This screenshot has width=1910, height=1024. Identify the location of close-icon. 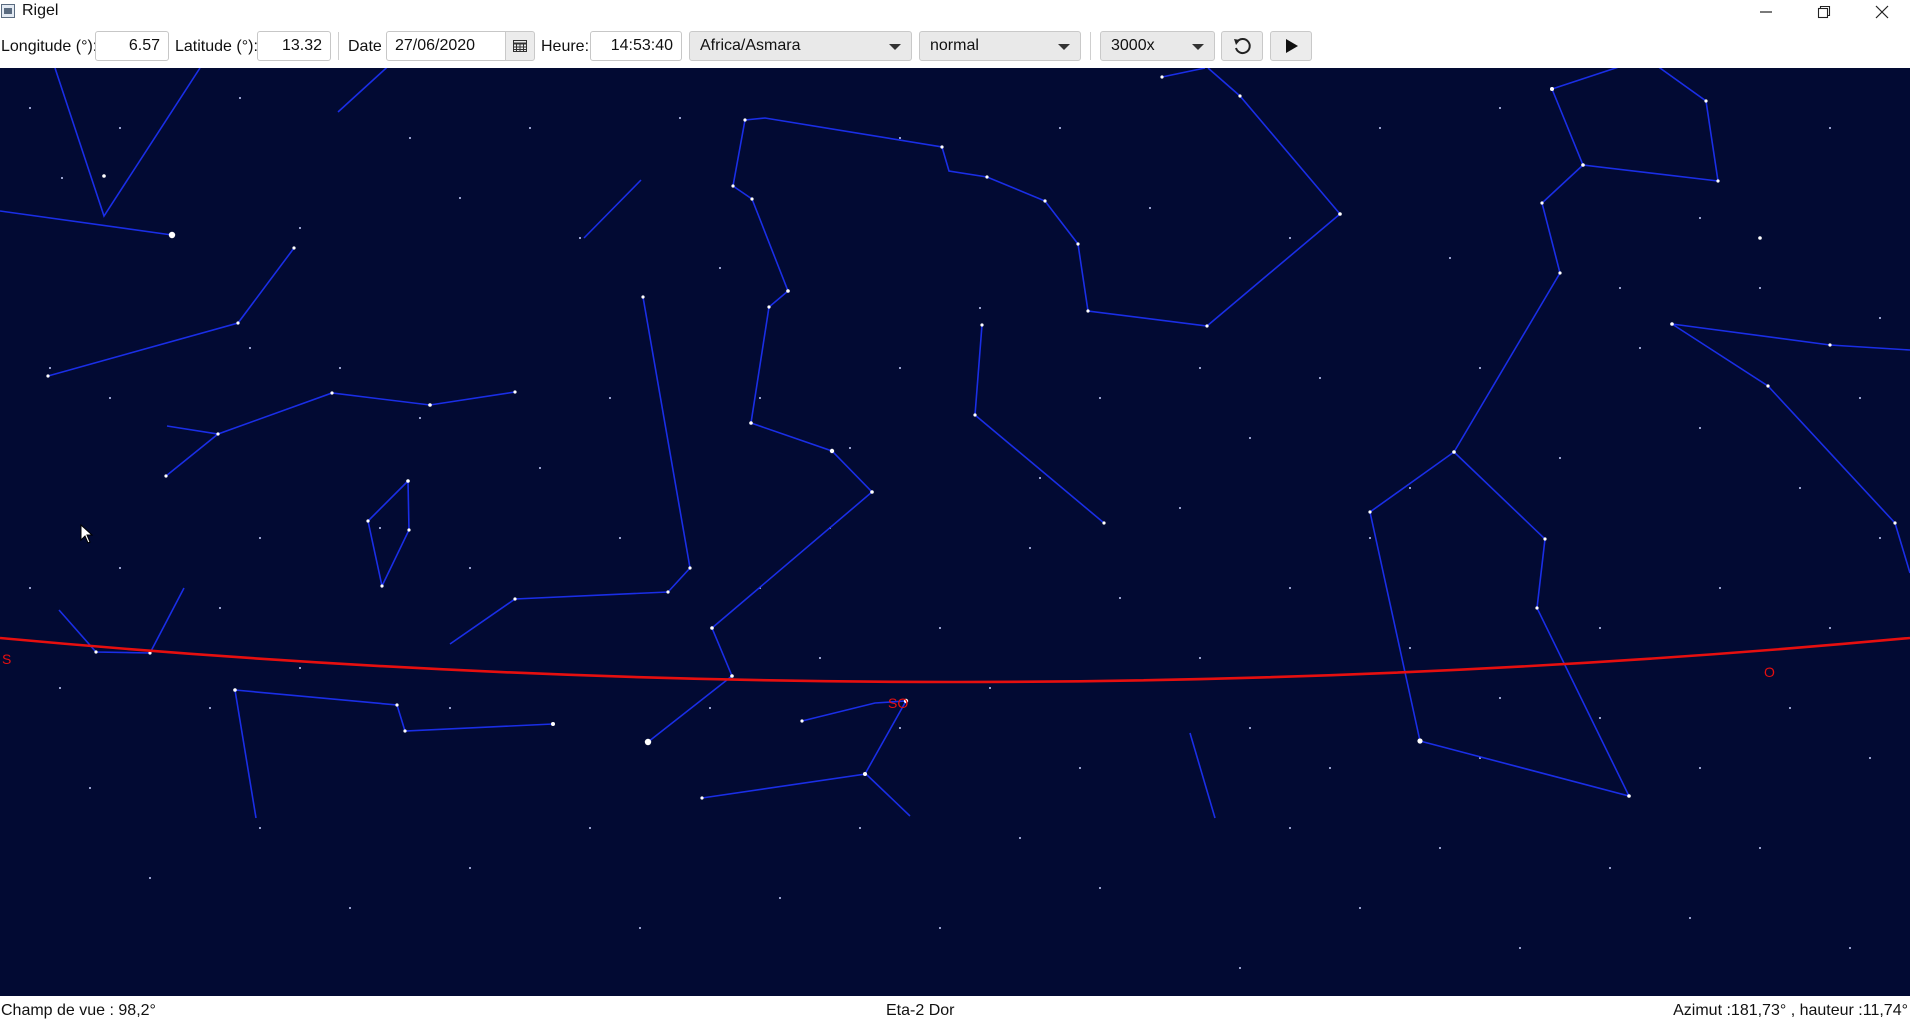
(1882, 12).